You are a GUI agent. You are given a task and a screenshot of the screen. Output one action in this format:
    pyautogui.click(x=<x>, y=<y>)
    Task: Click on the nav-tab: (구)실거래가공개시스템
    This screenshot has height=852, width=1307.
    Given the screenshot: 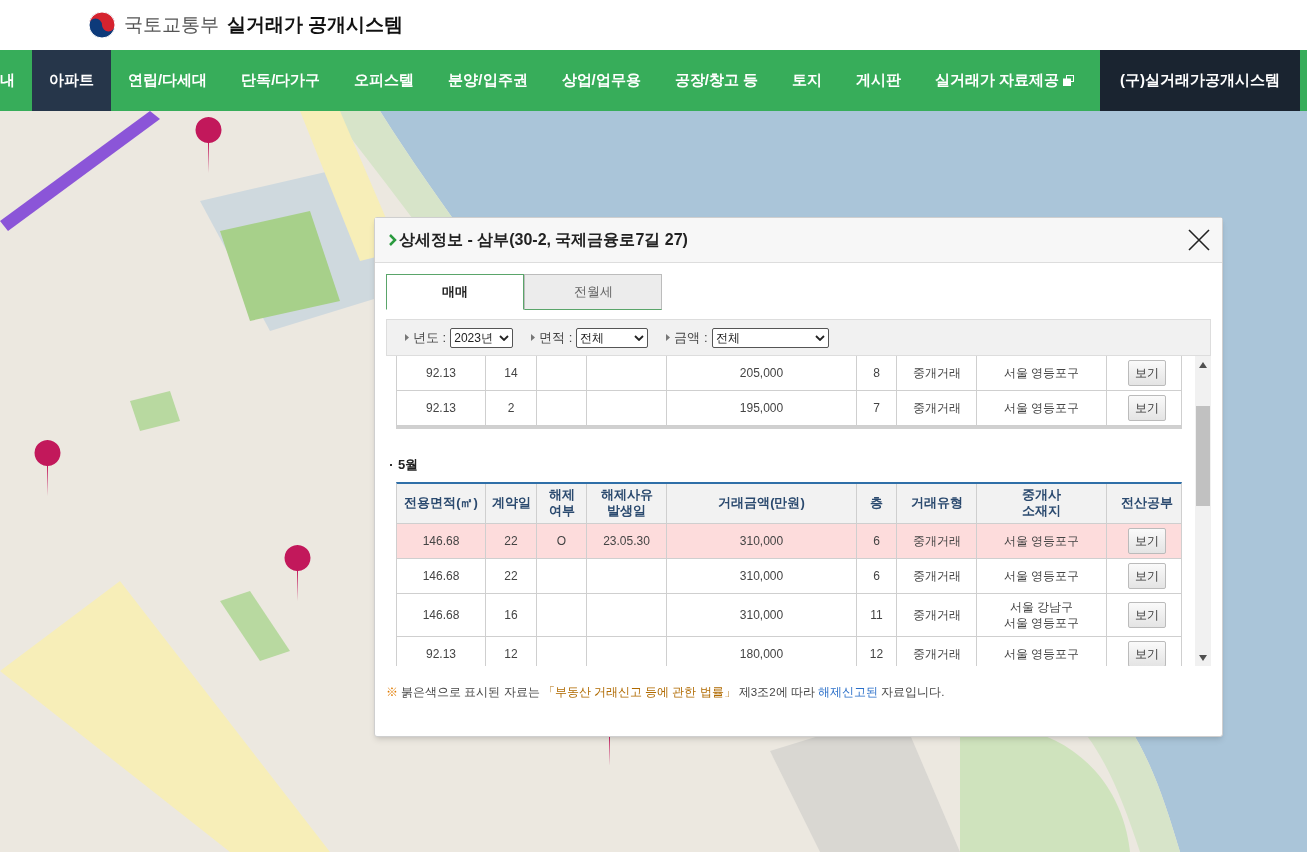 What is the action you would take?
    pyautogui.click(x=1200, y=80)
    